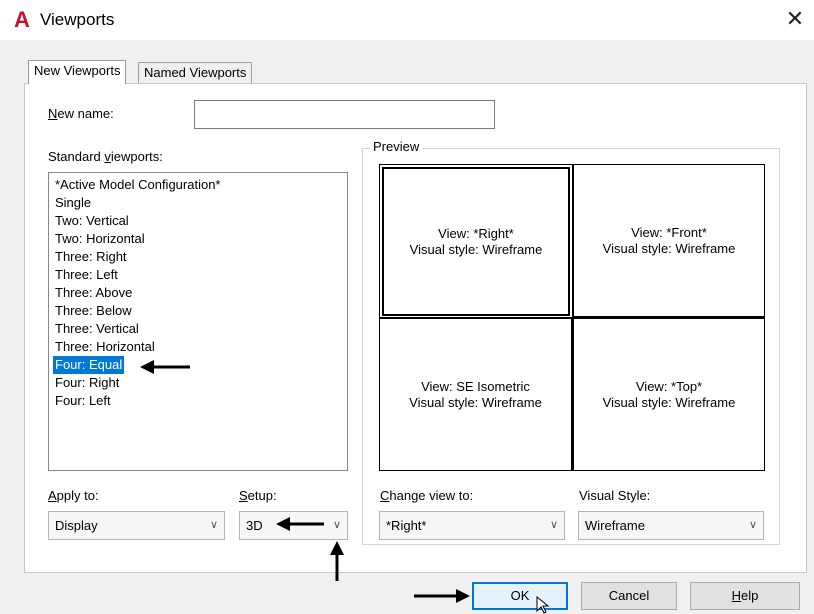 This screenshot has height=614, width=814. What do you see at coordinates (406, 525) in the screenshot?
I see `change-view-to-value: *Right*` at bounding box center [406, 525].